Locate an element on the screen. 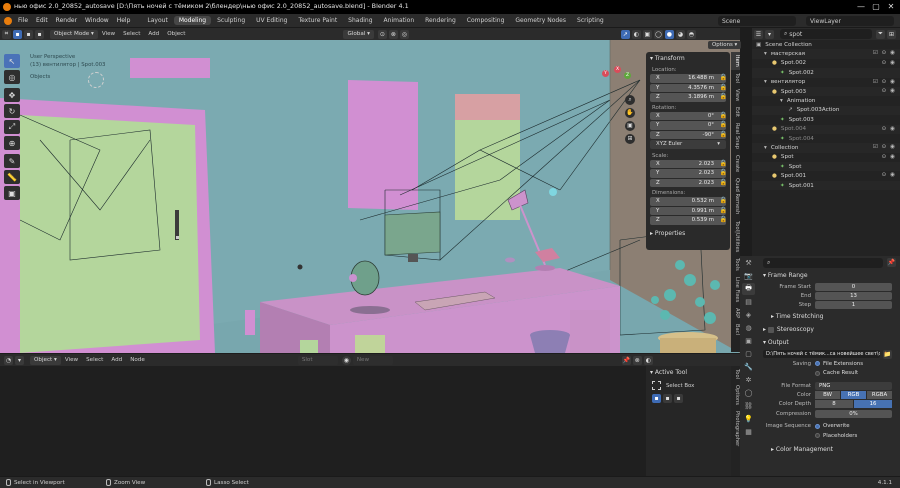 The image size is (900, 488). frame-start-field: 0 is located at coordinates (853, 286).